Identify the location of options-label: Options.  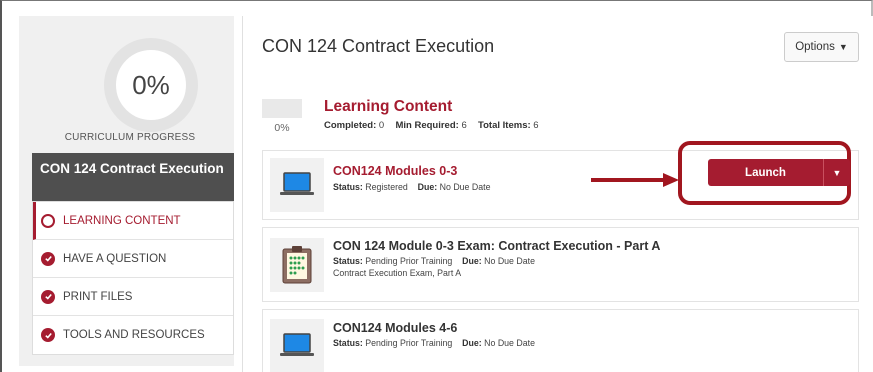
(815, 47).